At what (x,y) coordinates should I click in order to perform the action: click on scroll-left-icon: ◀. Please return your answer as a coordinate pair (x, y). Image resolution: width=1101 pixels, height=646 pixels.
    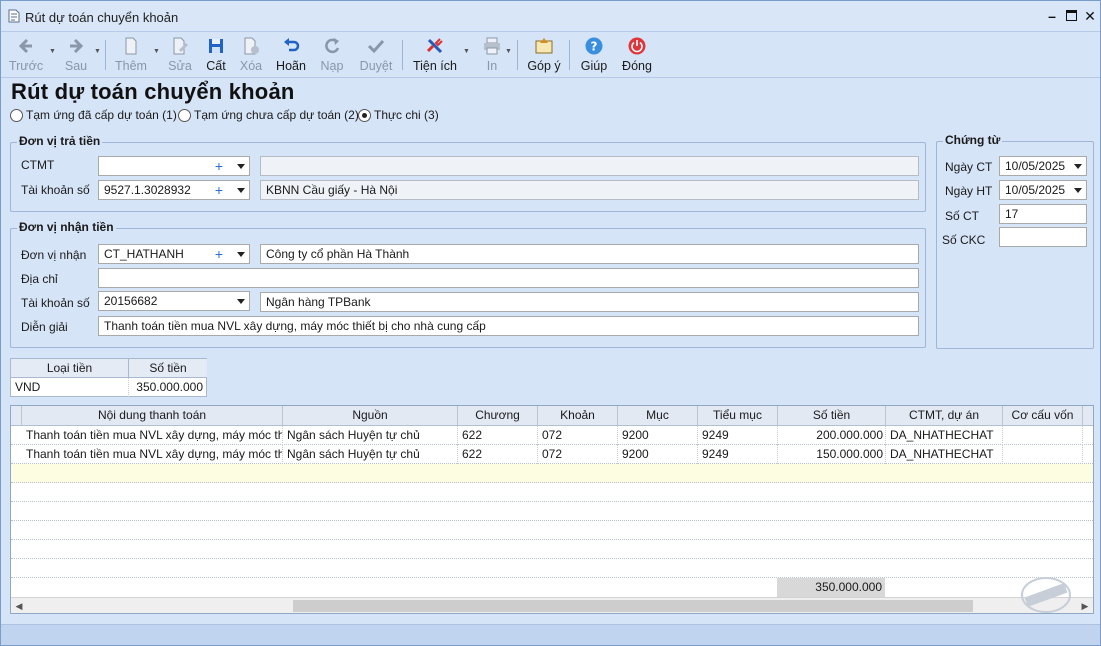
    Looking at the image, I should click on (19, 606).